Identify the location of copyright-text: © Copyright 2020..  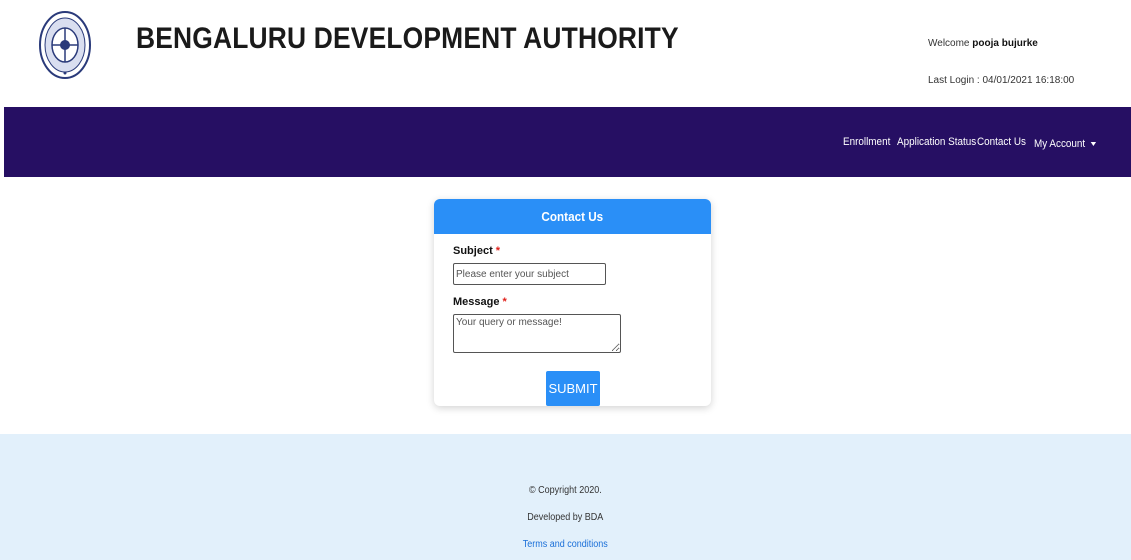
(565, 490).